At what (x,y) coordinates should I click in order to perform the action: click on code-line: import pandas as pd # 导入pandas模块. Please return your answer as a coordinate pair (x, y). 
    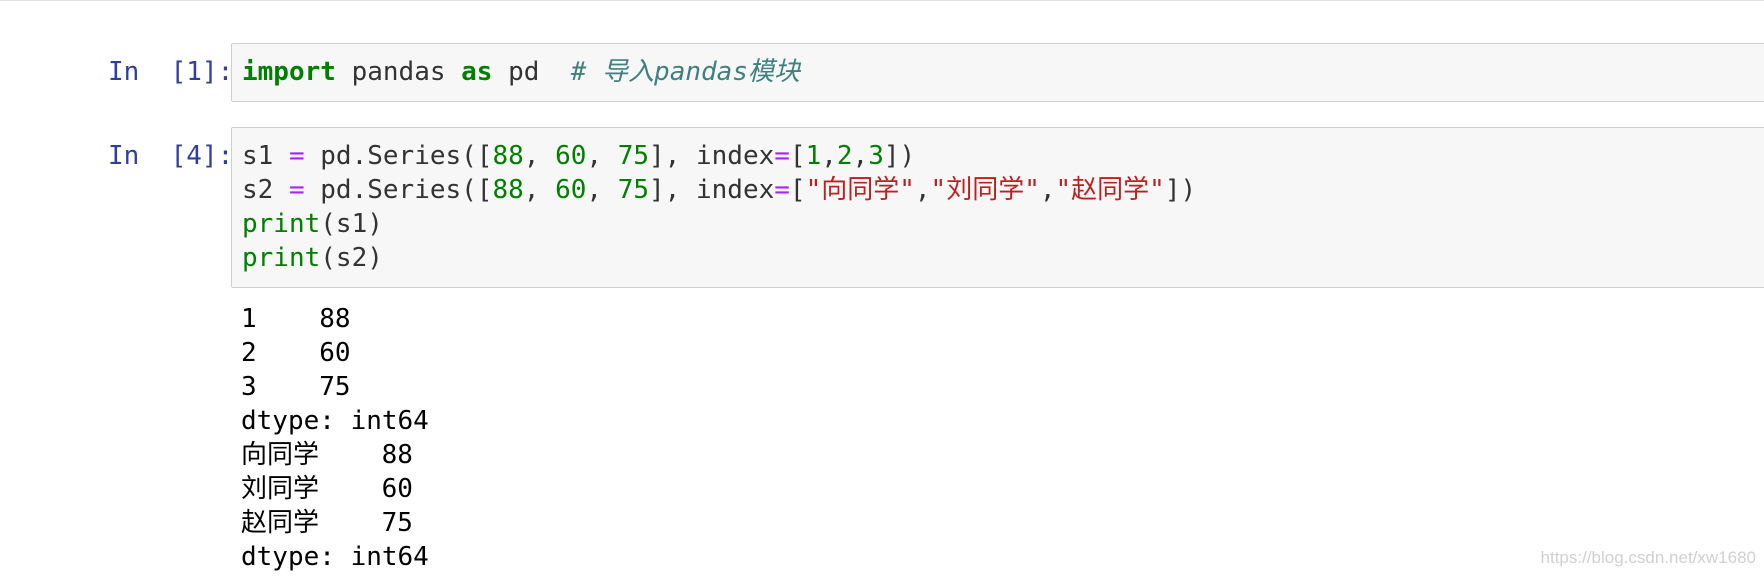
    Looking at the image, I should click on (521, 72).